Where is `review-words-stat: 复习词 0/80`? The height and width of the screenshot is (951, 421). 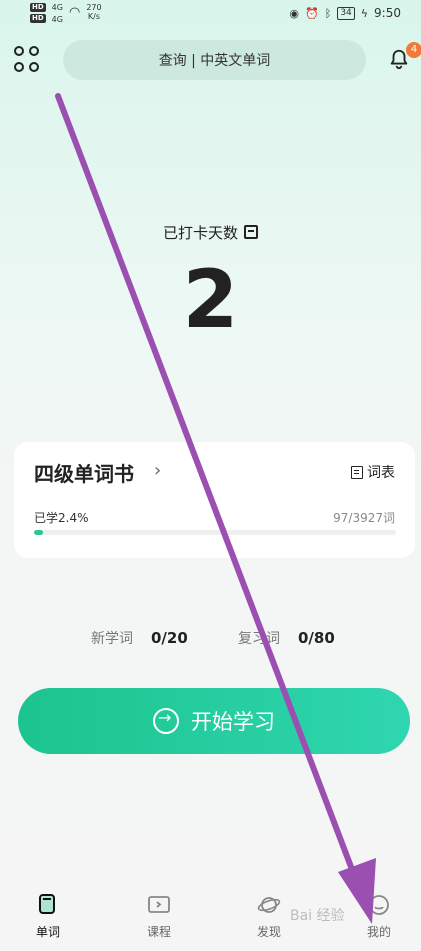
review-words-stat: 复习词 0/80 is located at coordinates (286, 638).